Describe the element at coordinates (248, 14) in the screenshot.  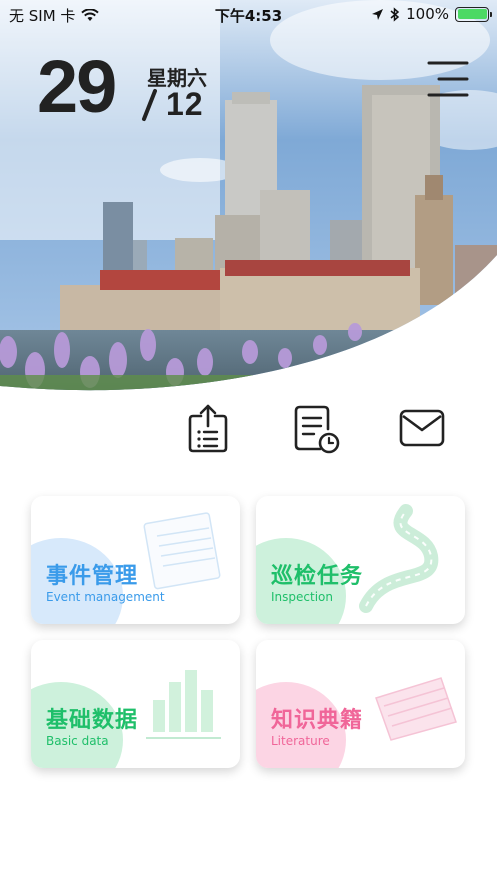
I see `status-bar: 无 SIM 卡 下午4:53 100%` at that location.